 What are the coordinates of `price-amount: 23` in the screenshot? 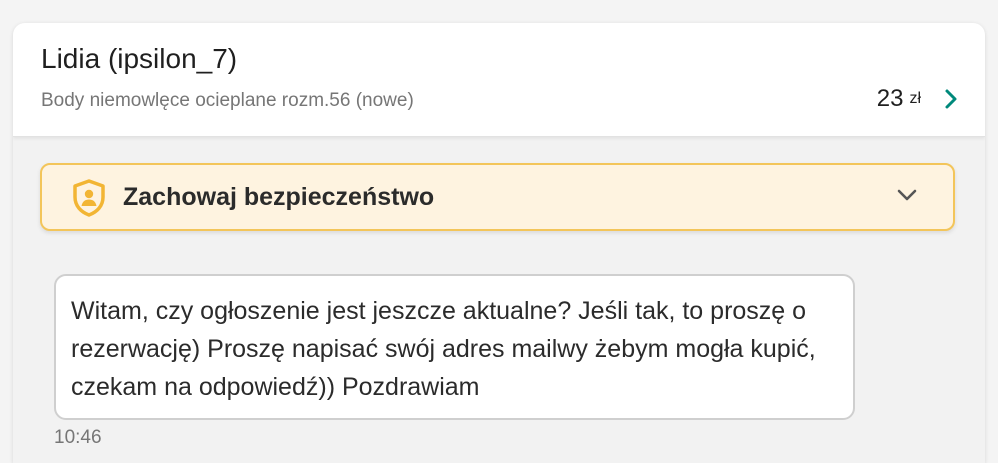 It's located at (890, 98).